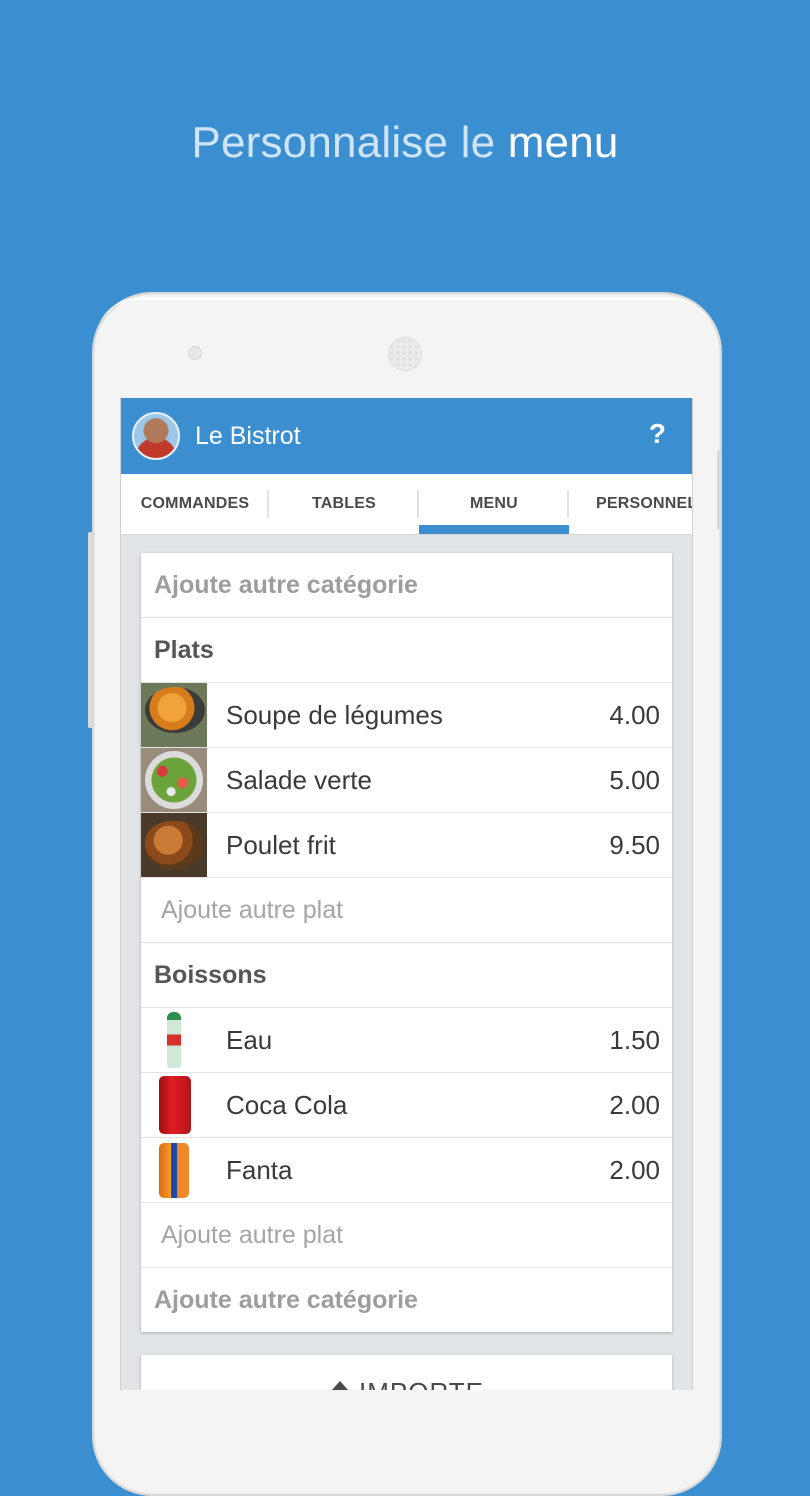  What do you see at coordinates (406, 845) in the screenshot?
I see `menu-item: Poulet frit 9.50` at bounding box center [406, 845].